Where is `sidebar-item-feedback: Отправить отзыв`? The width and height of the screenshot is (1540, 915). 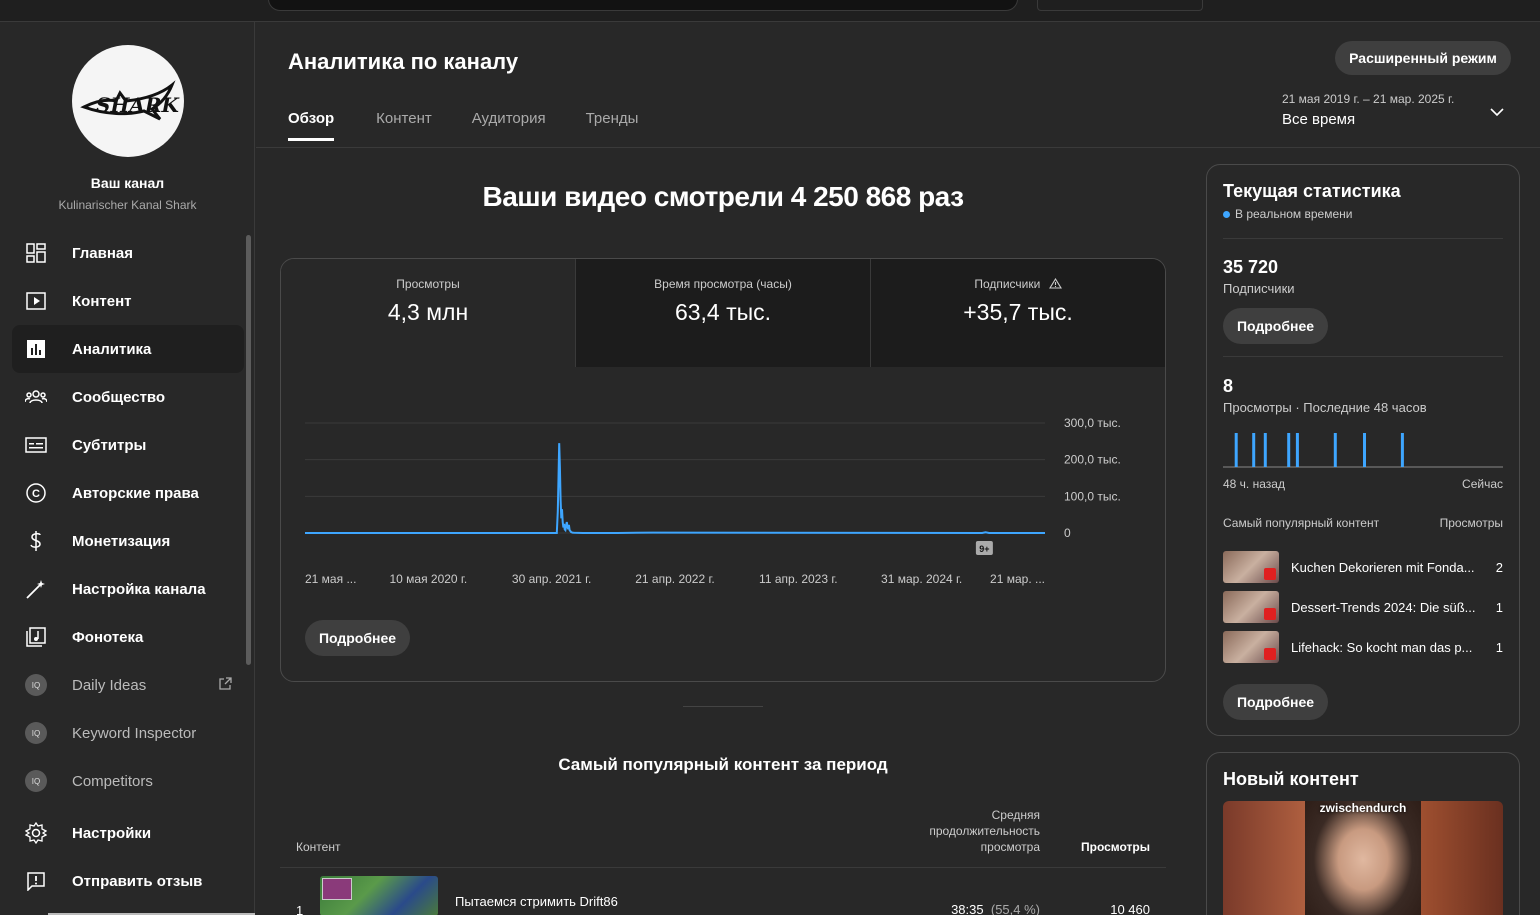
sidebar-item-feedback: Отправить отзыв is located at coordinates (128, 881).